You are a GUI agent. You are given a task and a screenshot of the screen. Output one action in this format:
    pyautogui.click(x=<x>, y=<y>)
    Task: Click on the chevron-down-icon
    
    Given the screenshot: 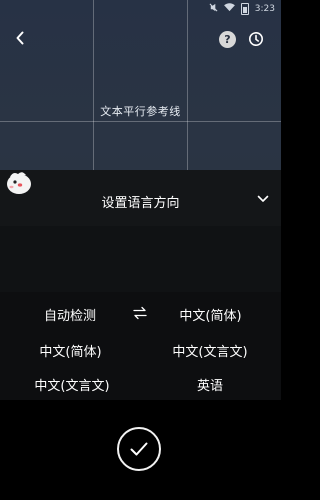 What is the action you would take?
    pyautogui.click(x=263, y=198)
    